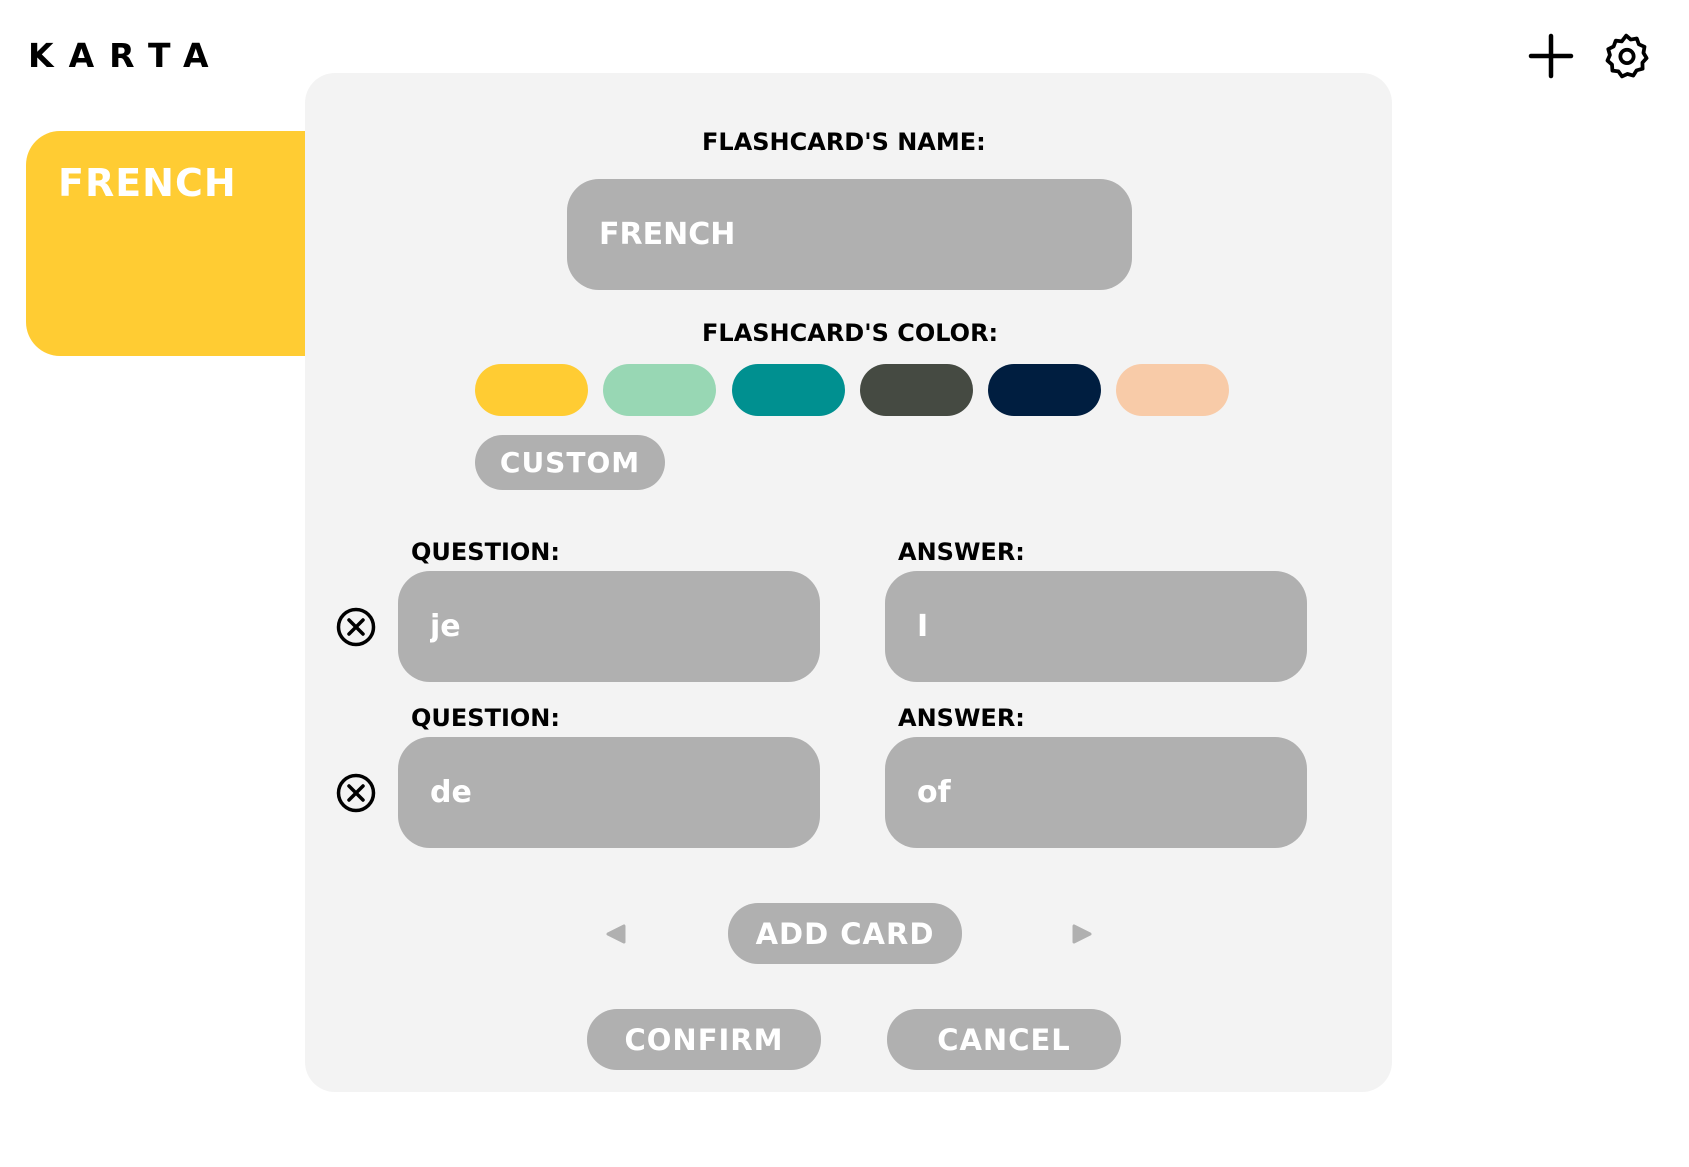 The image size is (1689, 1167). I want to click on color-swatch-yellow, so click(531, 390).